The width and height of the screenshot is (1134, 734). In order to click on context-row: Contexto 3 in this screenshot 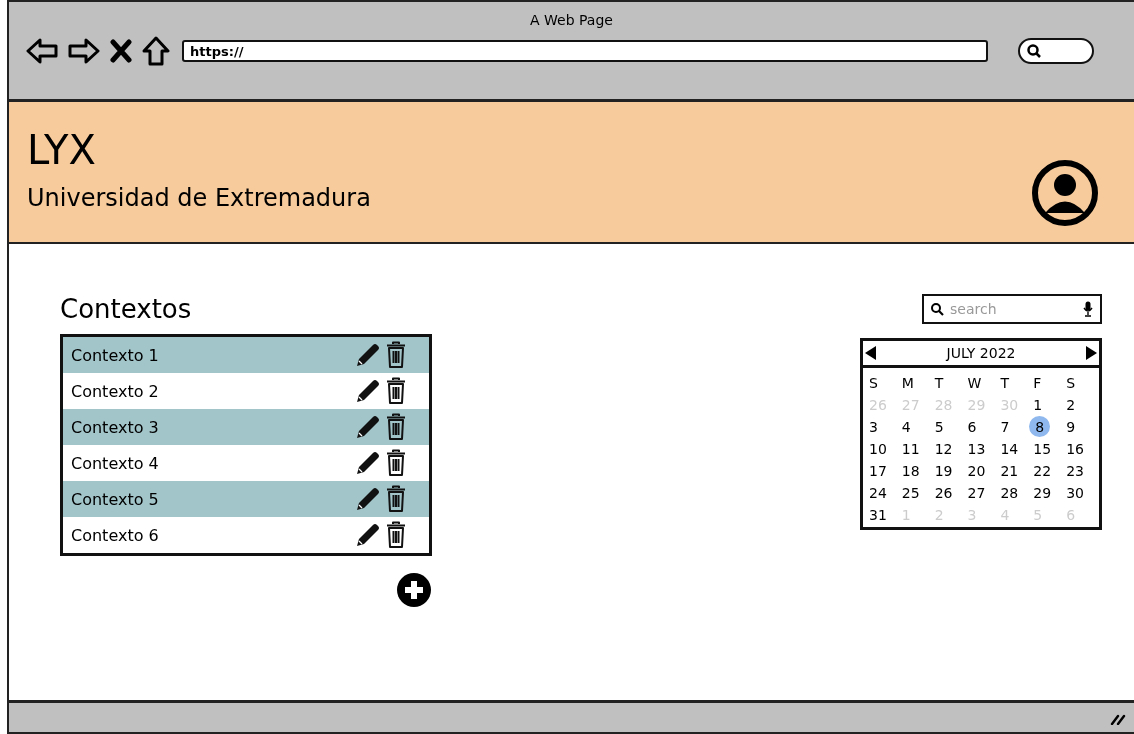, I will do `click(246, 427)`.